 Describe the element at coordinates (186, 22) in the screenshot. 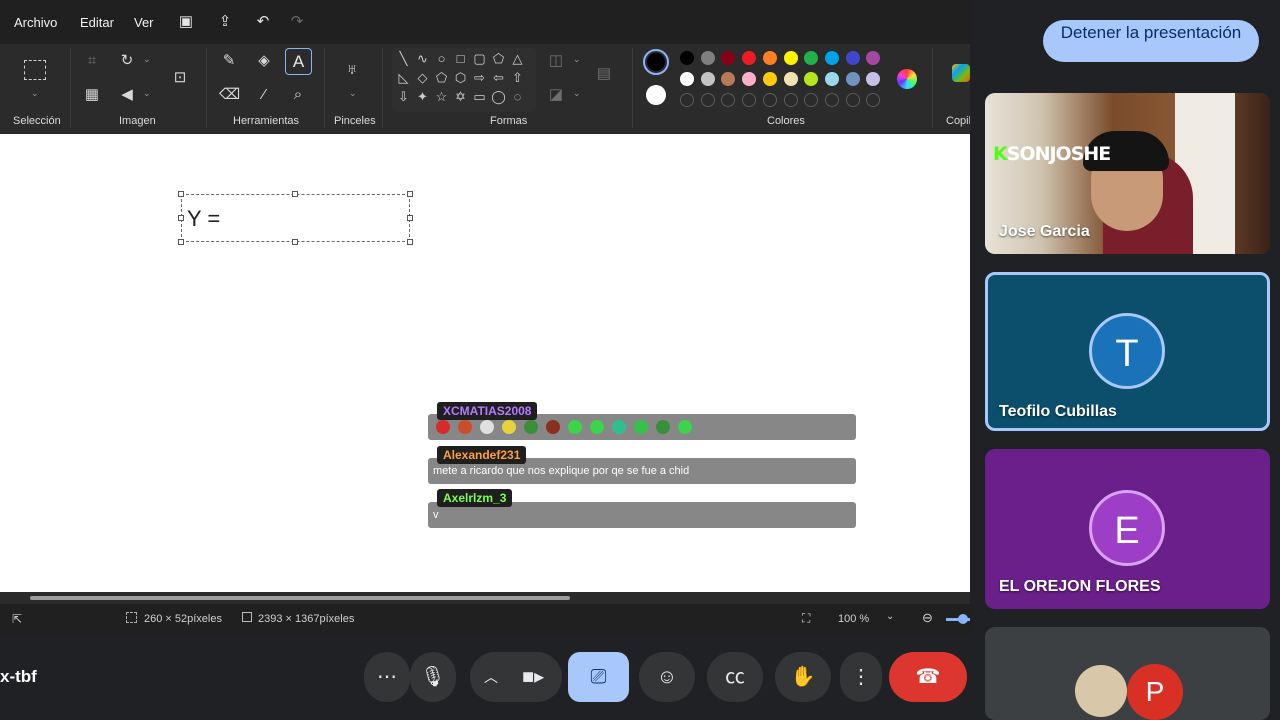

I see `save-icon: ▣` at that location.